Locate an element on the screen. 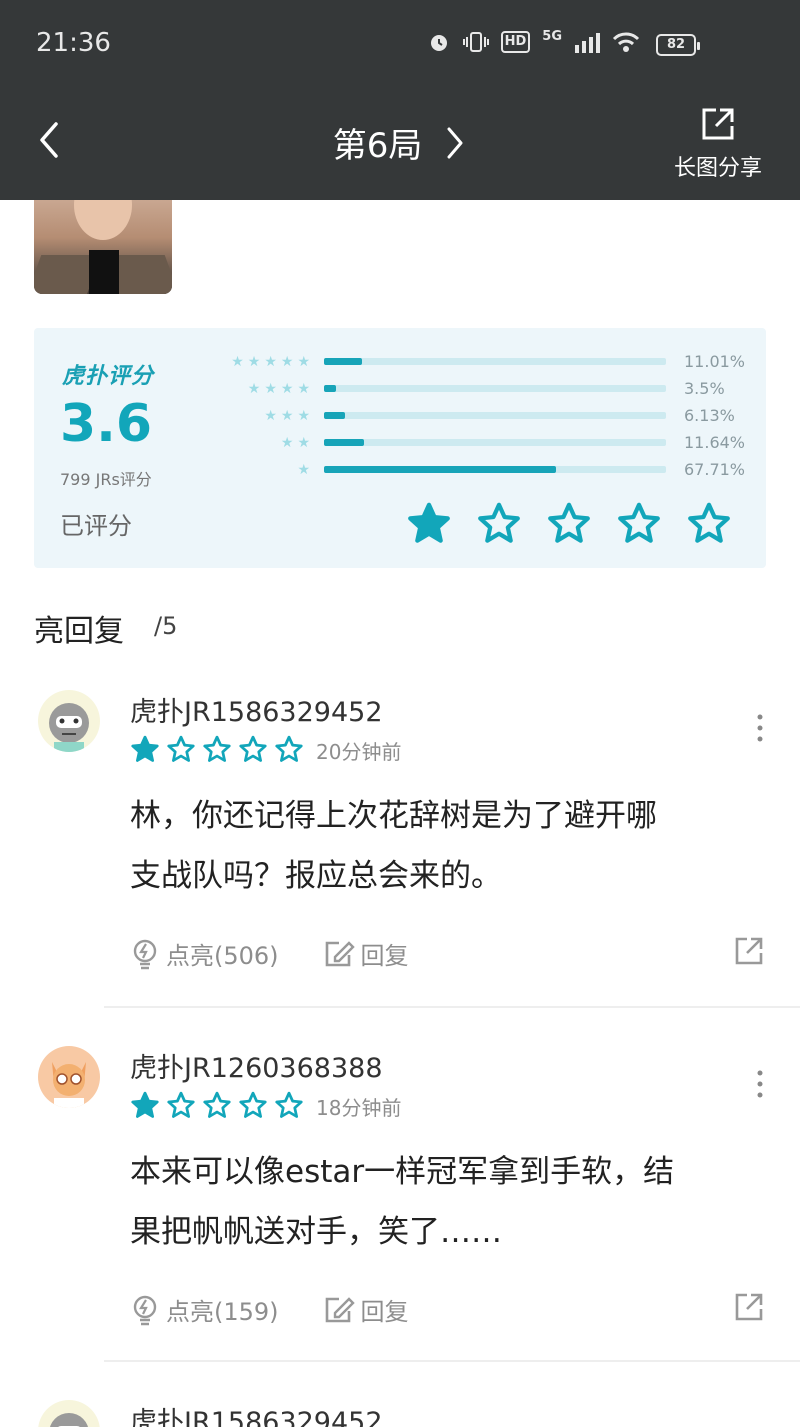 The width and height of the screenshot is (800, 1427). distribution-stars: ★★★ is located at coordinates (289, 416).